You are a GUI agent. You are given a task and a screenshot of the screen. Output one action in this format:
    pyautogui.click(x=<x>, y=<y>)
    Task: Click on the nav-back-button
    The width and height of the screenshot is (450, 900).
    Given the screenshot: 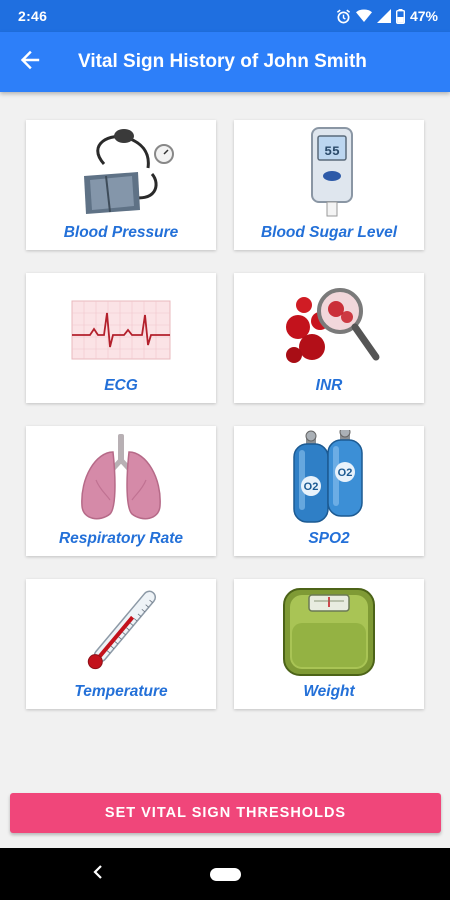 What is the action you would take?
    pyautogui.click(x=98, y=874)
    